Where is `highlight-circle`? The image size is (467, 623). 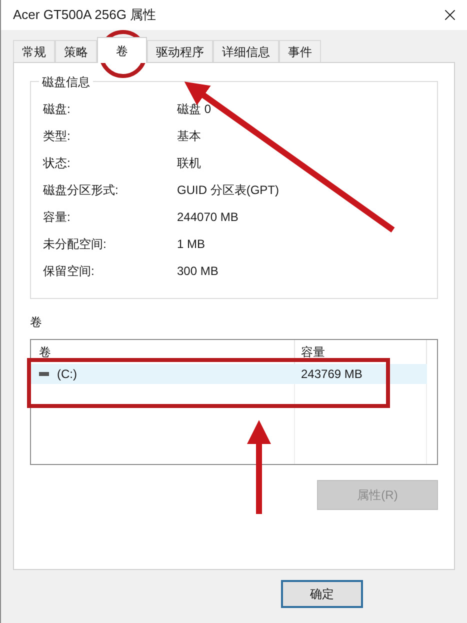 highlight-circle is located at coordinates (123, 54).